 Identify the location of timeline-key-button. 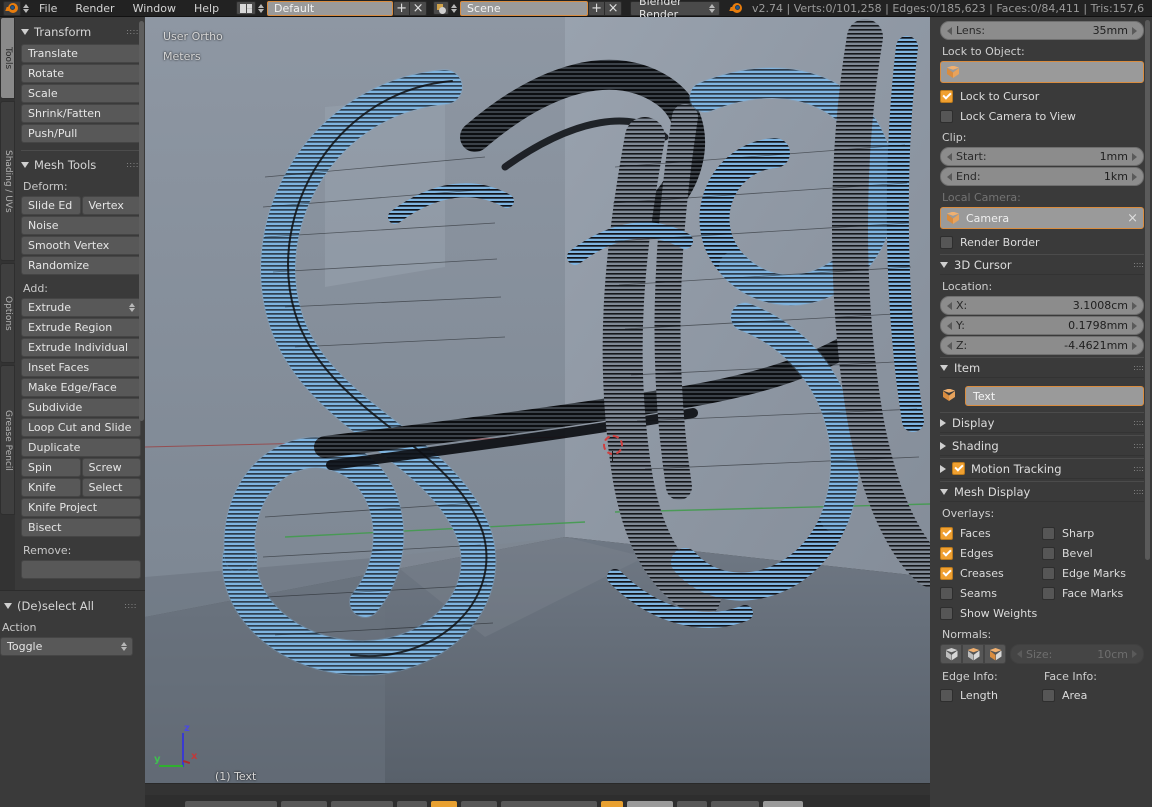
(612, 804).